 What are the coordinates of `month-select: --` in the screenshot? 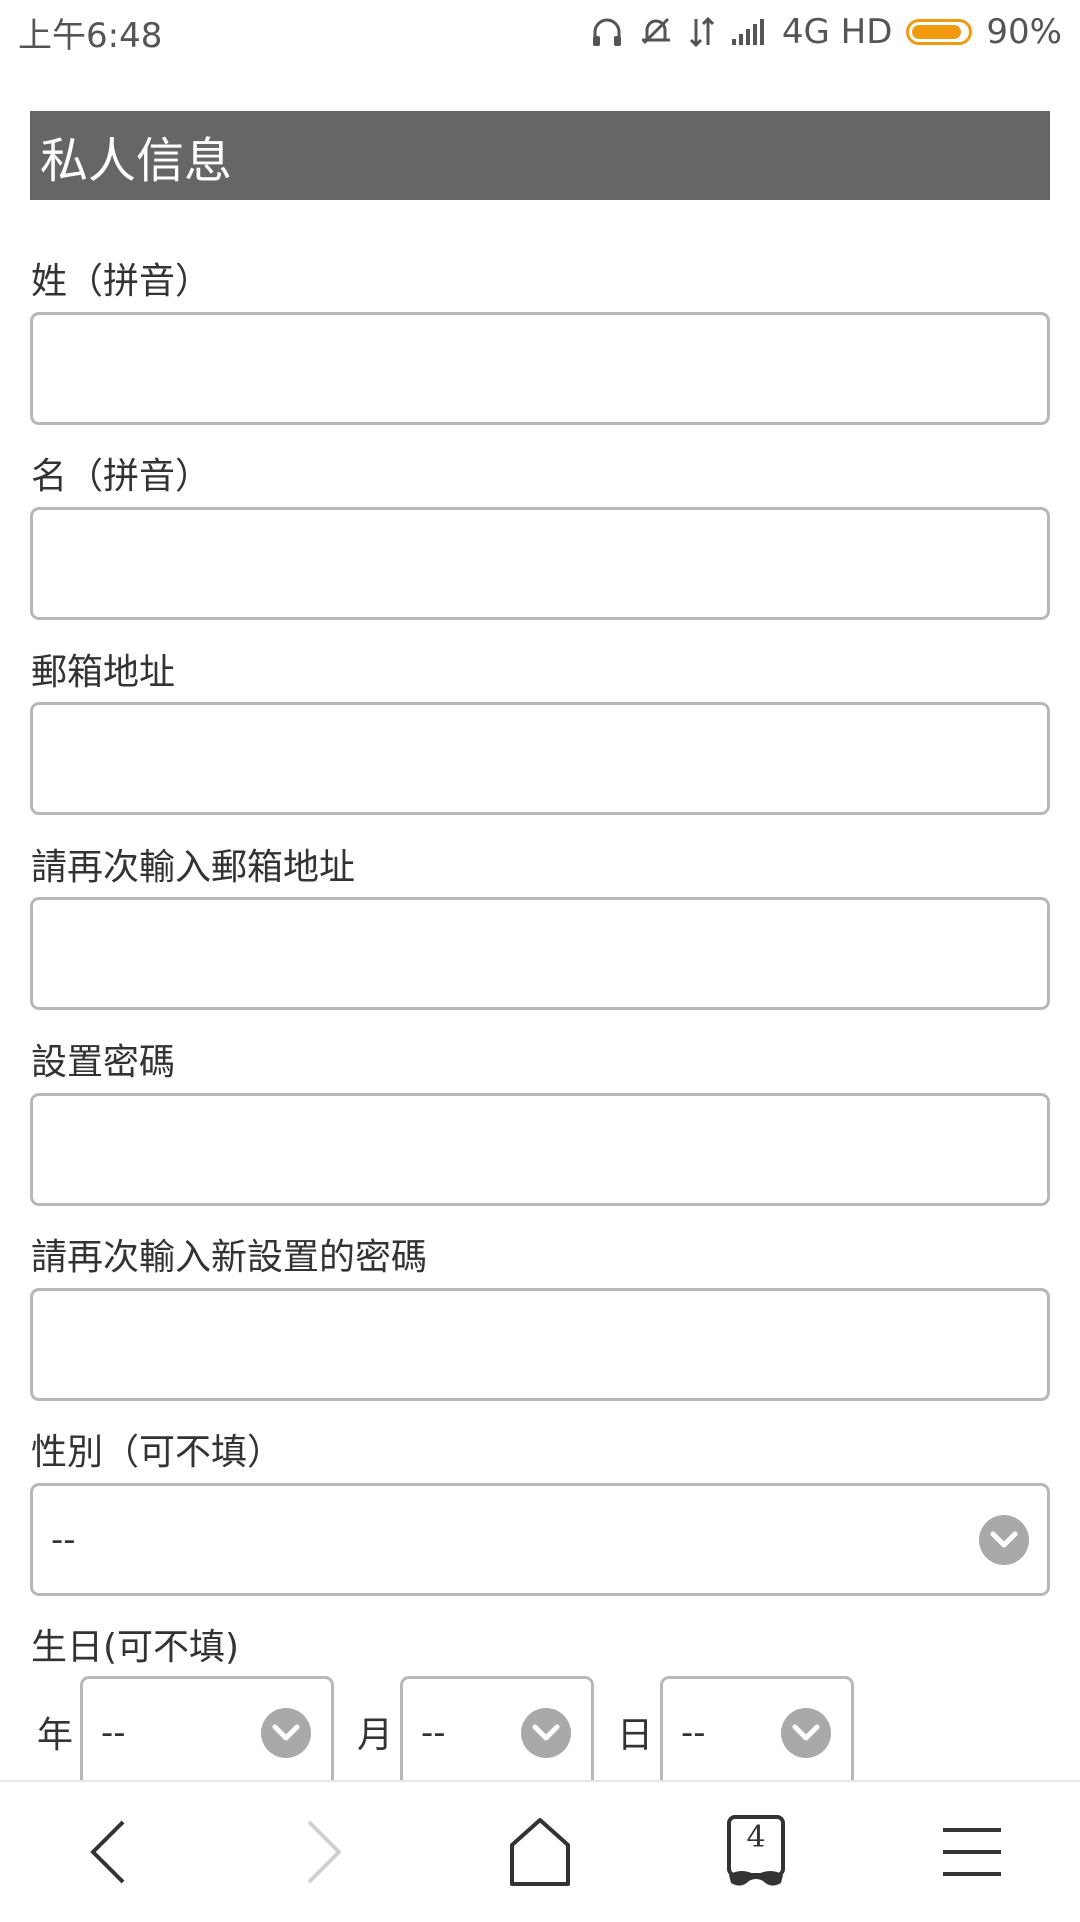 It's located at (497, 1731).